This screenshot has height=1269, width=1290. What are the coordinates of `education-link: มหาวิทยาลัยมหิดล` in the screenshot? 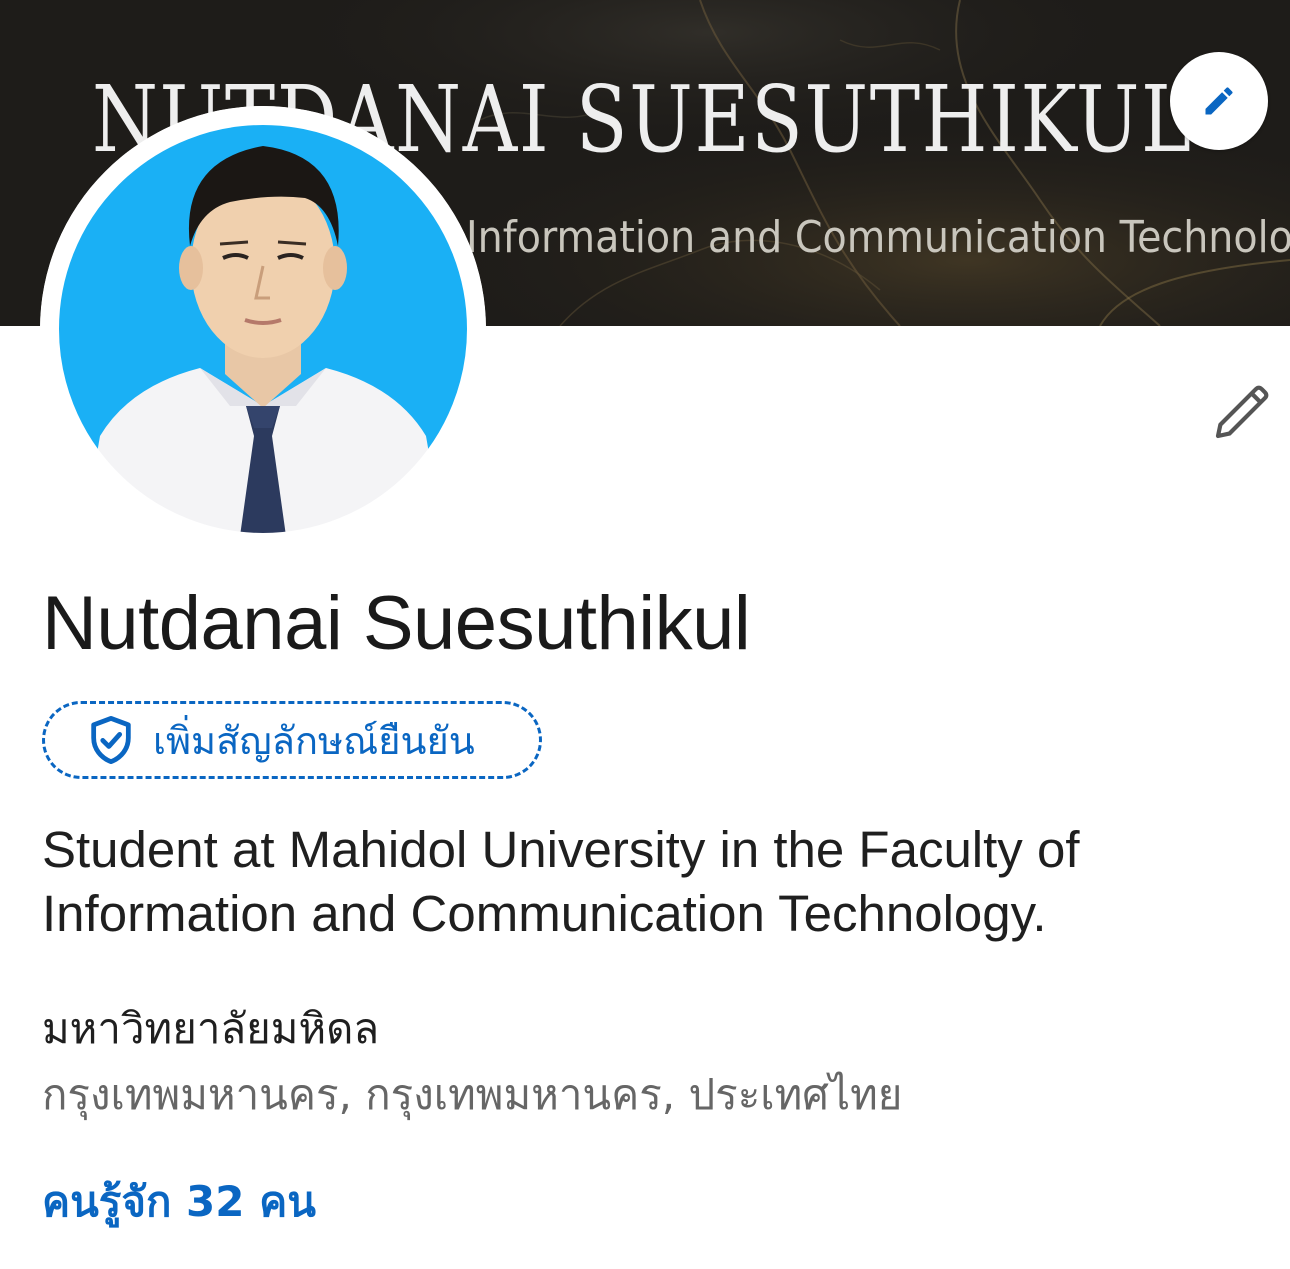 It's located at (210, 1029).